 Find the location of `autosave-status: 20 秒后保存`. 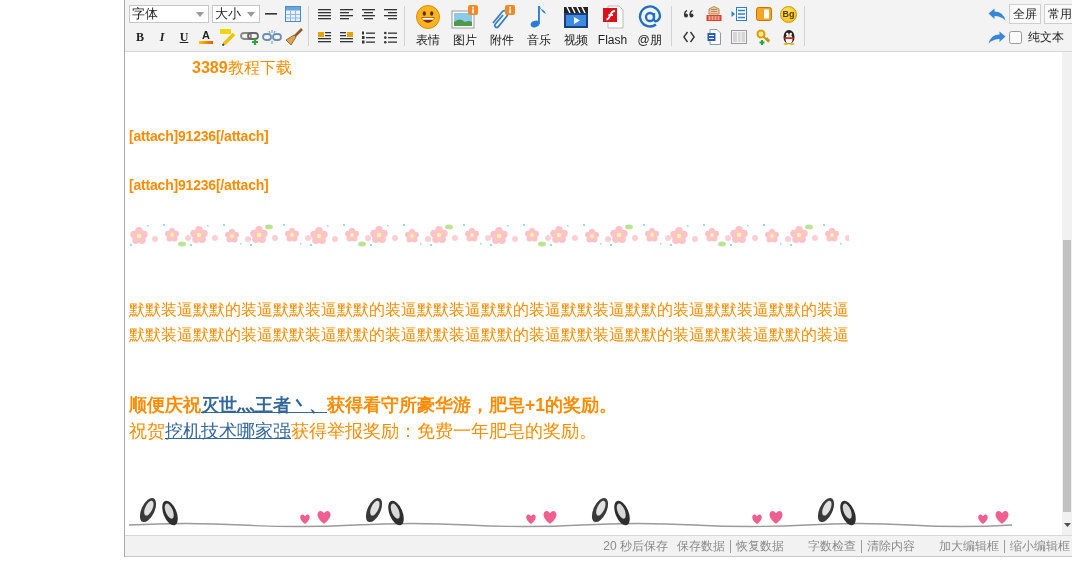

autosave-status: 20 秒后保存 is located at coordinates (635, 546).